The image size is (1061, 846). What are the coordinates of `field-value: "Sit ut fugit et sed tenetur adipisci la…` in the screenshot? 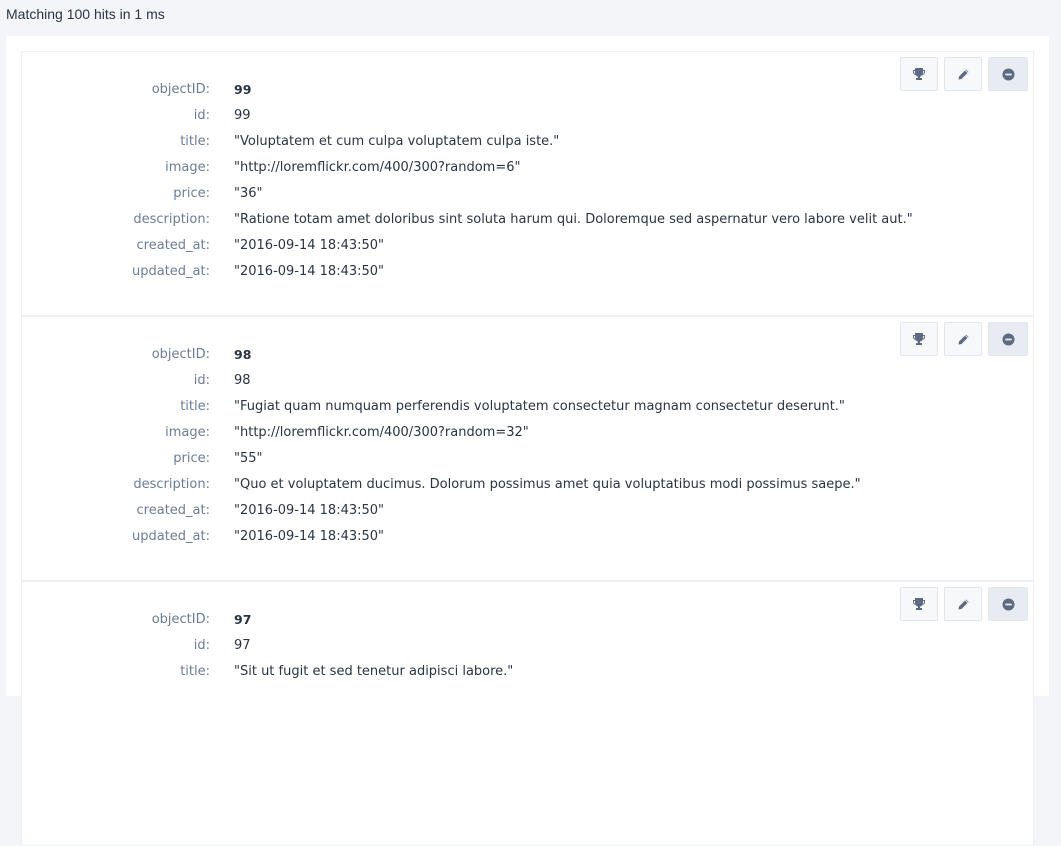 It's located at (374, 671).